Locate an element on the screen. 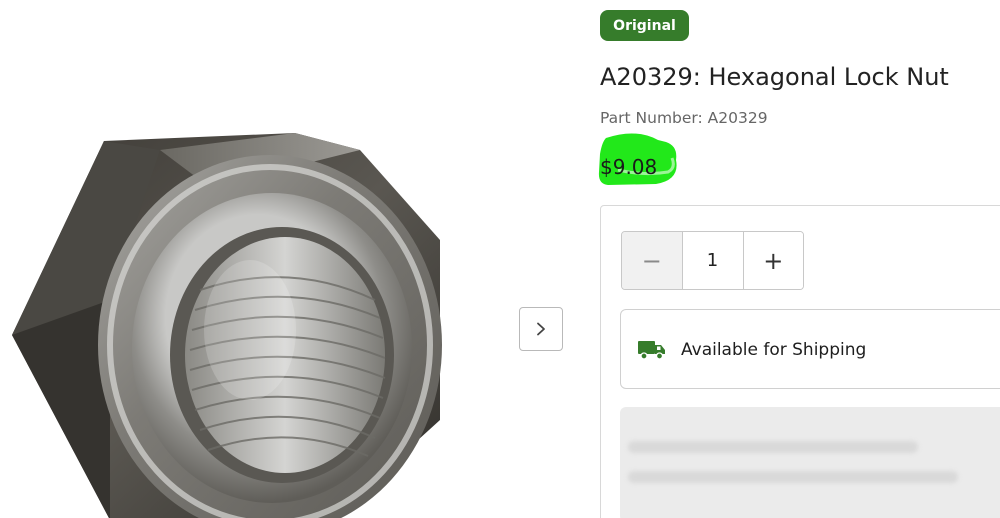 This screenshot has height=518, width=1000. redacted-section is located at coordinates (810, 462).